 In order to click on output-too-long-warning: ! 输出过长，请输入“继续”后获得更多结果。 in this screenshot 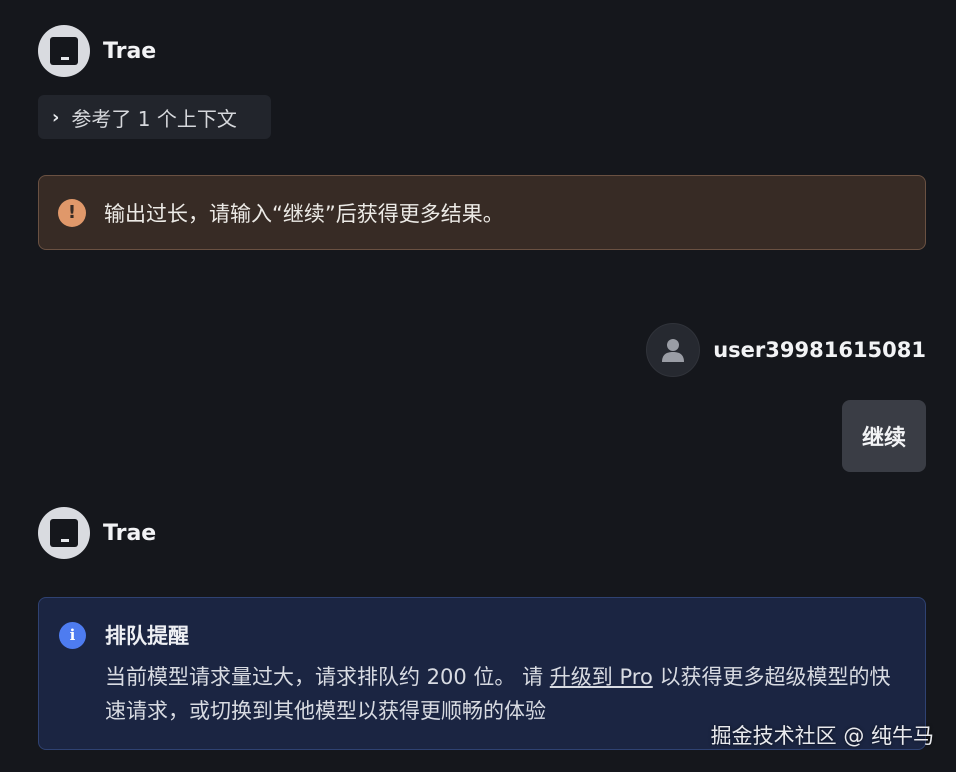, I will do `click(482, 212)`.